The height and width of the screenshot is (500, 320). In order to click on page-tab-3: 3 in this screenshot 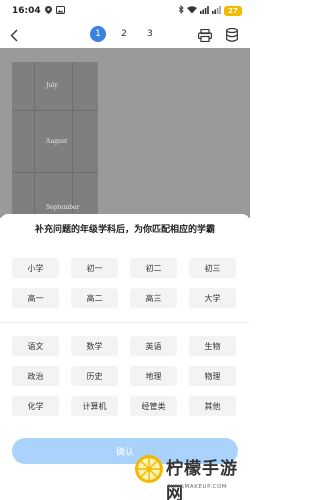, I will do `click(150, 34)`.